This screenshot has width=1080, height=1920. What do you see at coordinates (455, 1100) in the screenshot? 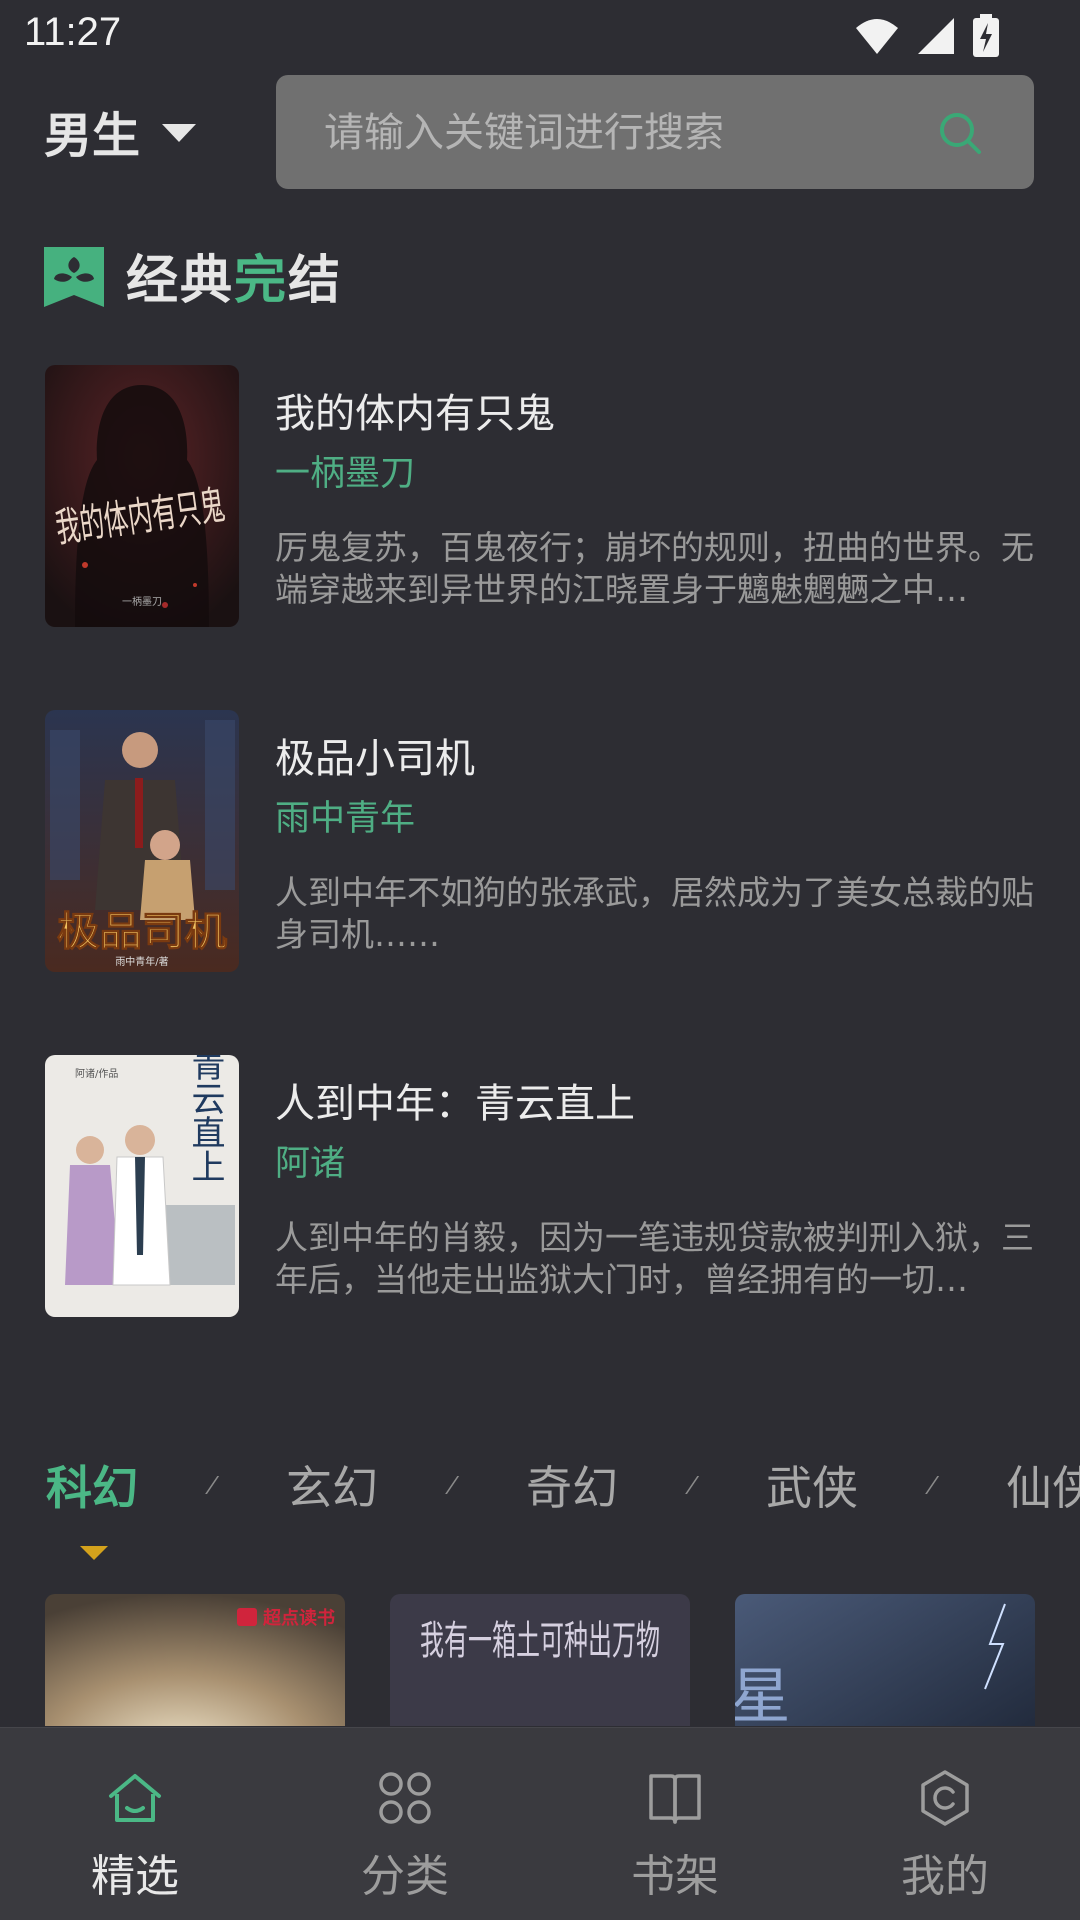
I see `book-title: 人到中年：青云直上` at bounding box center [455, 1100].